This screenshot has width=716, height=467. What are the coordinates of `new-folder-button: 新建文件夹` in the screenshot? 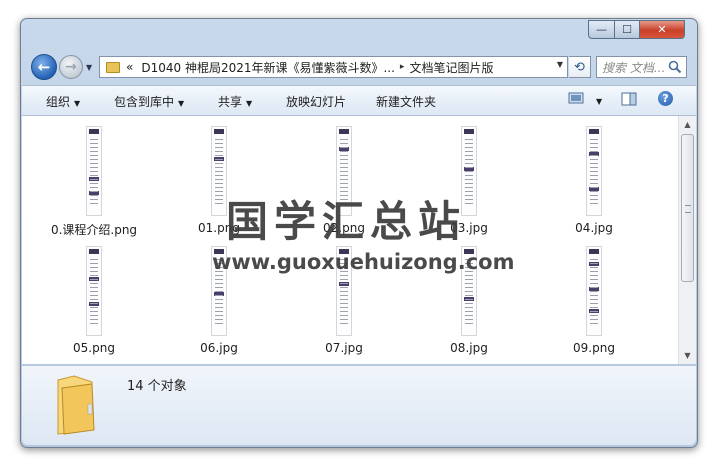 It's located at (406, 101).